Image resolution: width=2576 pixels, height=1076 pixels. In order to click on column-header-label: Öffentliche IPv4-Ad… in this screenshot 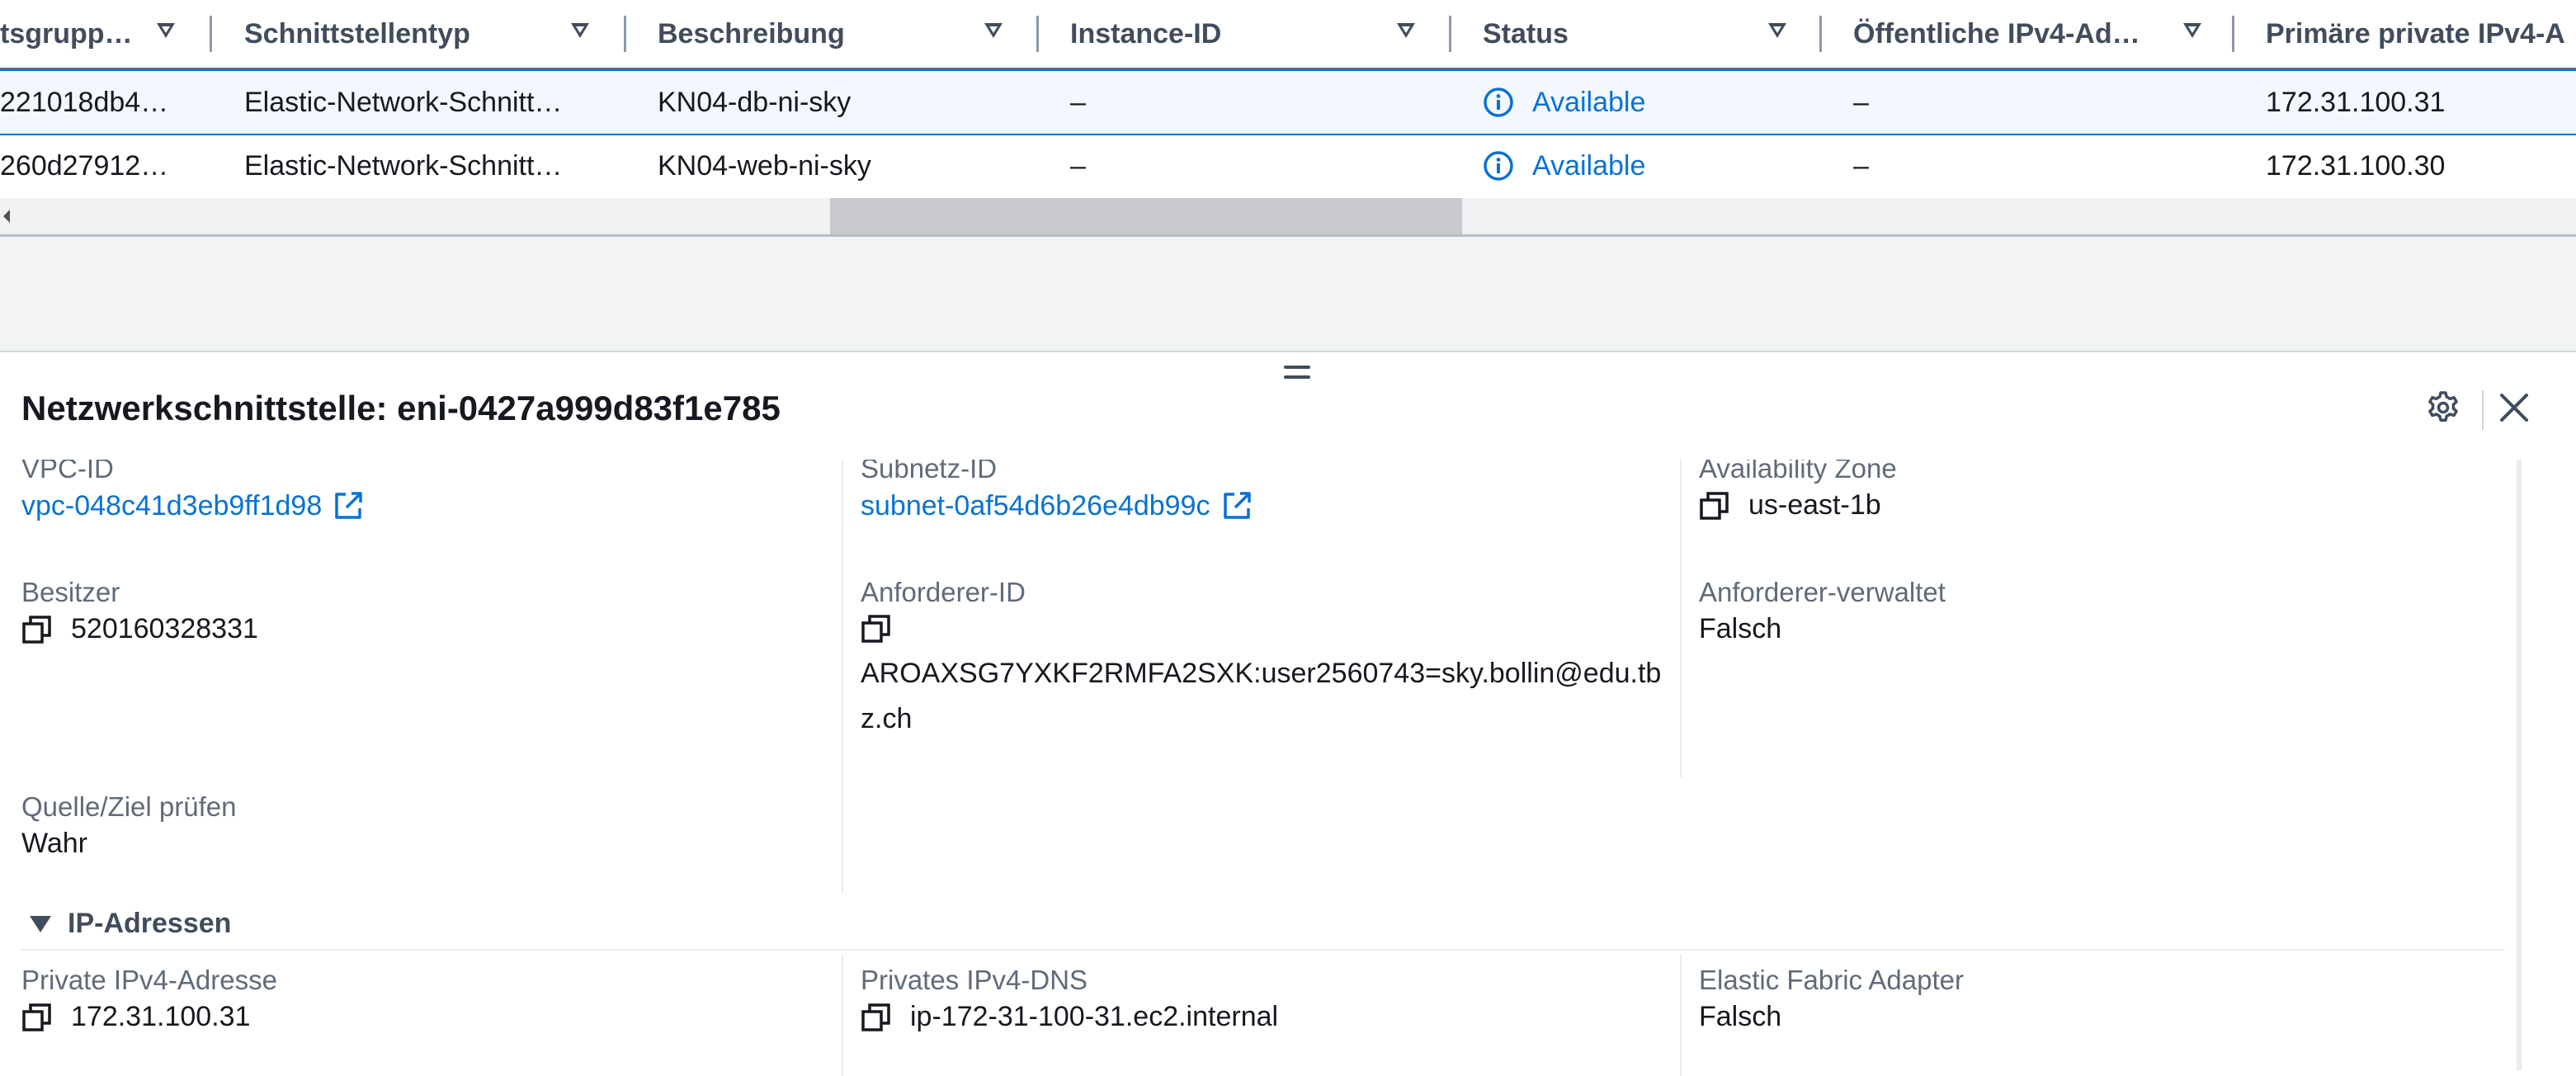, I will do `click(1997, 33)`.